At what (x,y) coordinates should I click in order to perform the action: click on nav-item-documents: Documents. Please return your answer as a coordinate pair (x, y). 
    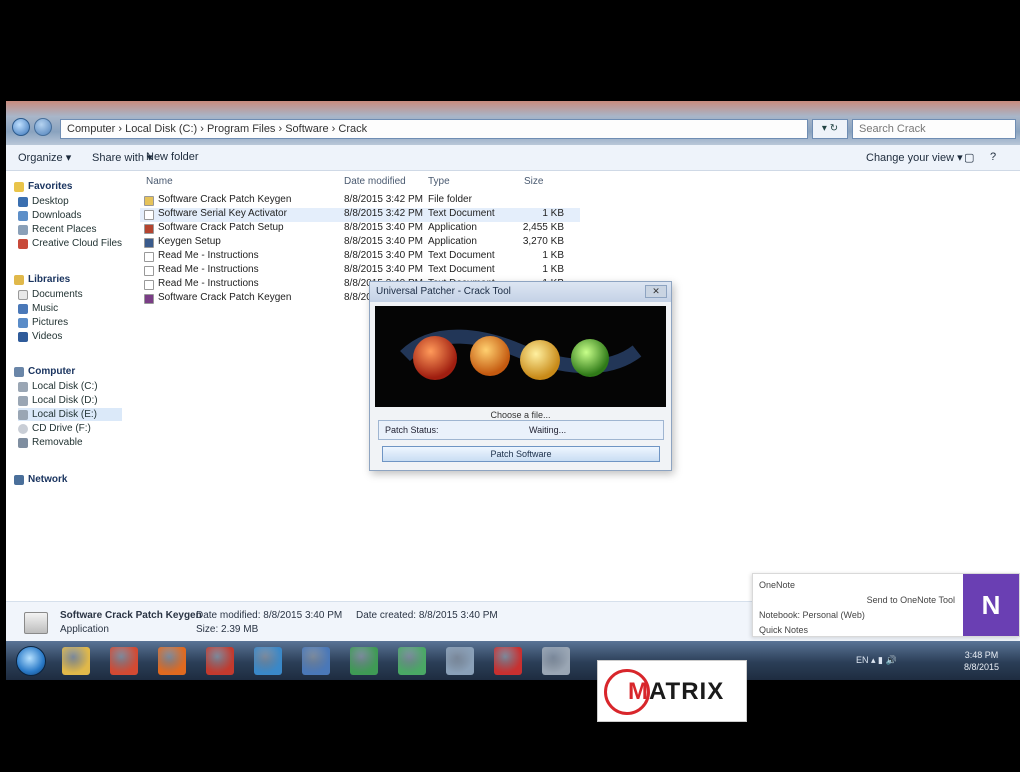
    Looking at the image, I should click on (50, 294).